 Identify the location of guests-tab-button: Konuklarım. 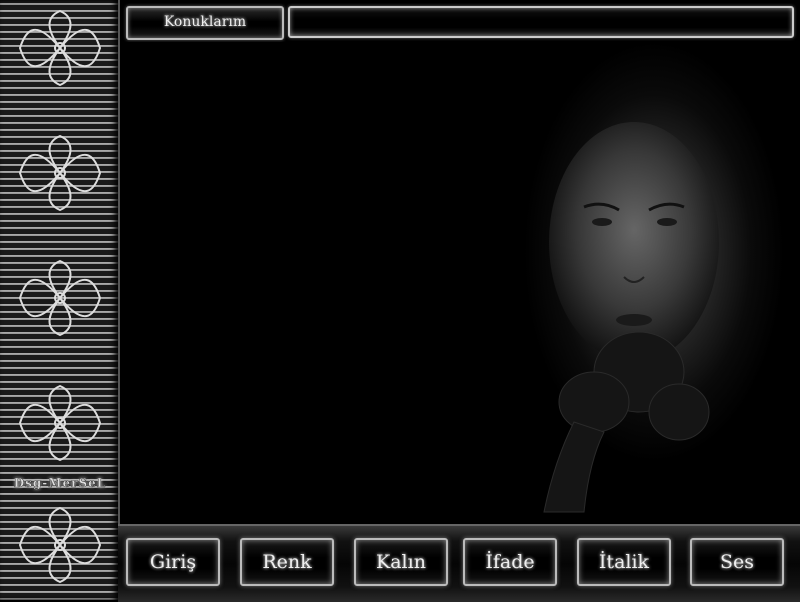
(205, 23).